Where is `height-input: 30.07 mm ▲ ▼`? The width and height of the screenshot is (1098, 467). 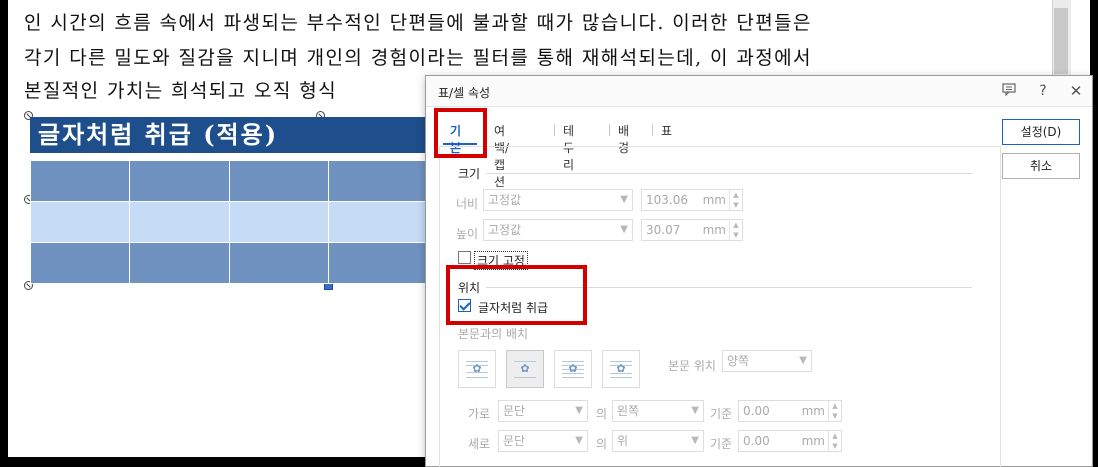
height-input: 30.07 mm ▲ ▼ is located at coordinates (692, 230).